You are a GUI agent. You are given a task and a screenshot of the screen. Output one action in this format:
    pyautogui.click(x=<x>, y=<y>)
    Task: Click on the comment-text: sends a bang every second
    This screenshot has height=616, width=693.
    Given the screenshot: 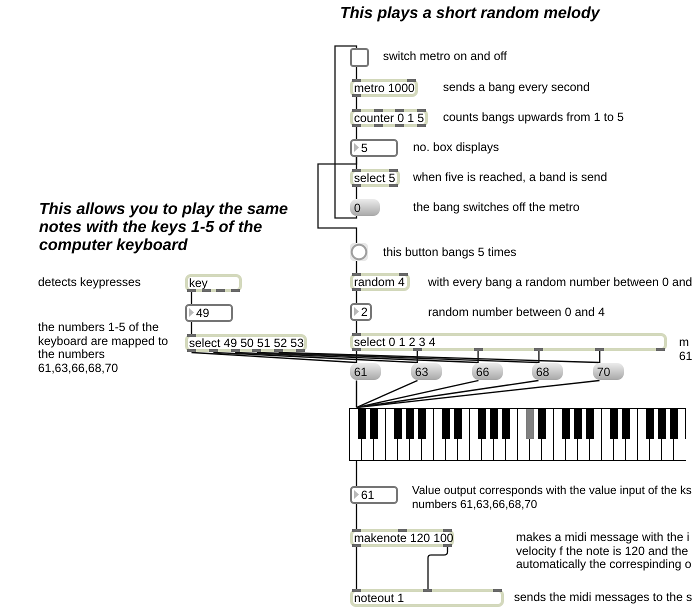 What is the action you would take?
    pyautogui.click(x=516, y=87)
    